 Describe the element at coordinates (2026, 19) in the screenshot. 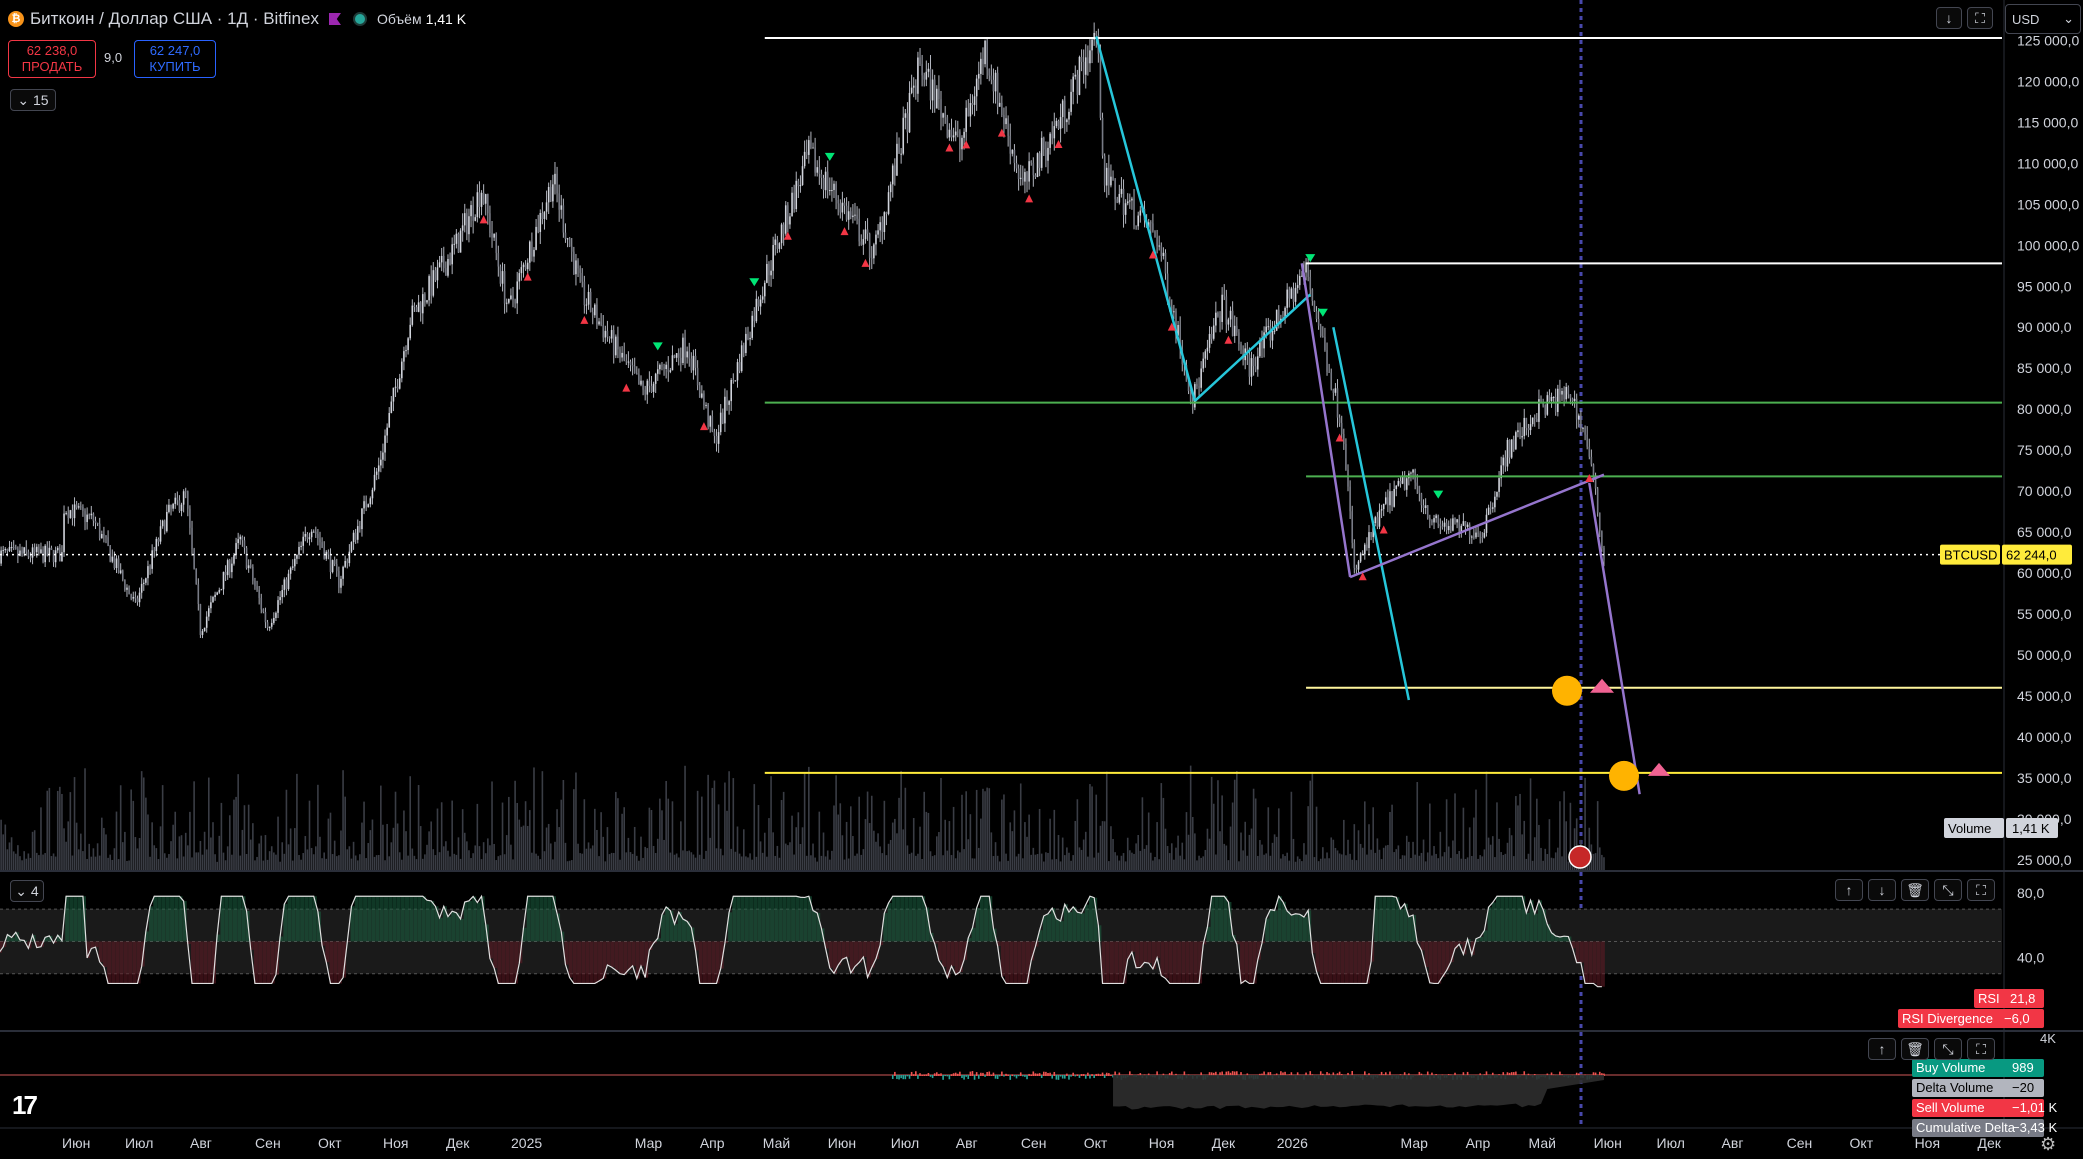

I see `currency-value: USD` at that location.